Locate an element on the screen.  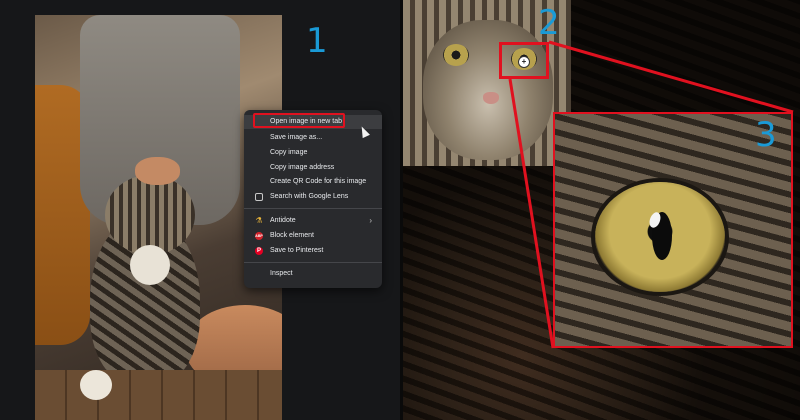
connector-line-bottom is located at coordinates (531, 213).